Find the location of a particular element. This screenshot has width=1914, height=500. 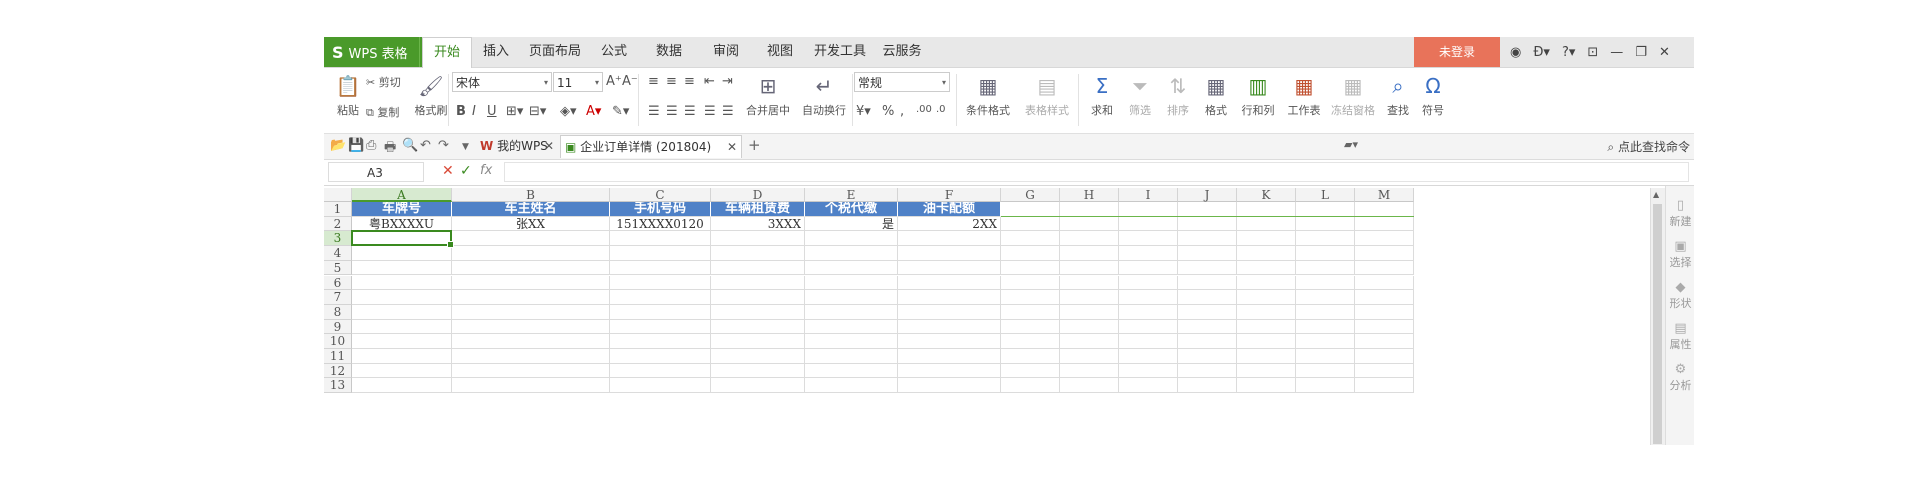

column-header-e: E is located at coordinates (851, 195).